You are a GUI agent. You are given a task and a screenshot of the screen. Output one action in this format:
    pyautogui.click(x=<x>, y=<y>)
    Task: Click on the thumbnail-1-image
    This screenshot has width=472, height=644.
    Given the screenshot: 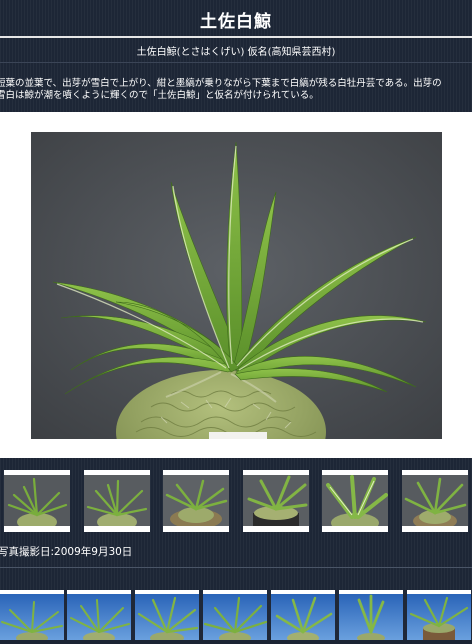 What is the action you would take?
    pyautogui.click(x=37, y=500)
    